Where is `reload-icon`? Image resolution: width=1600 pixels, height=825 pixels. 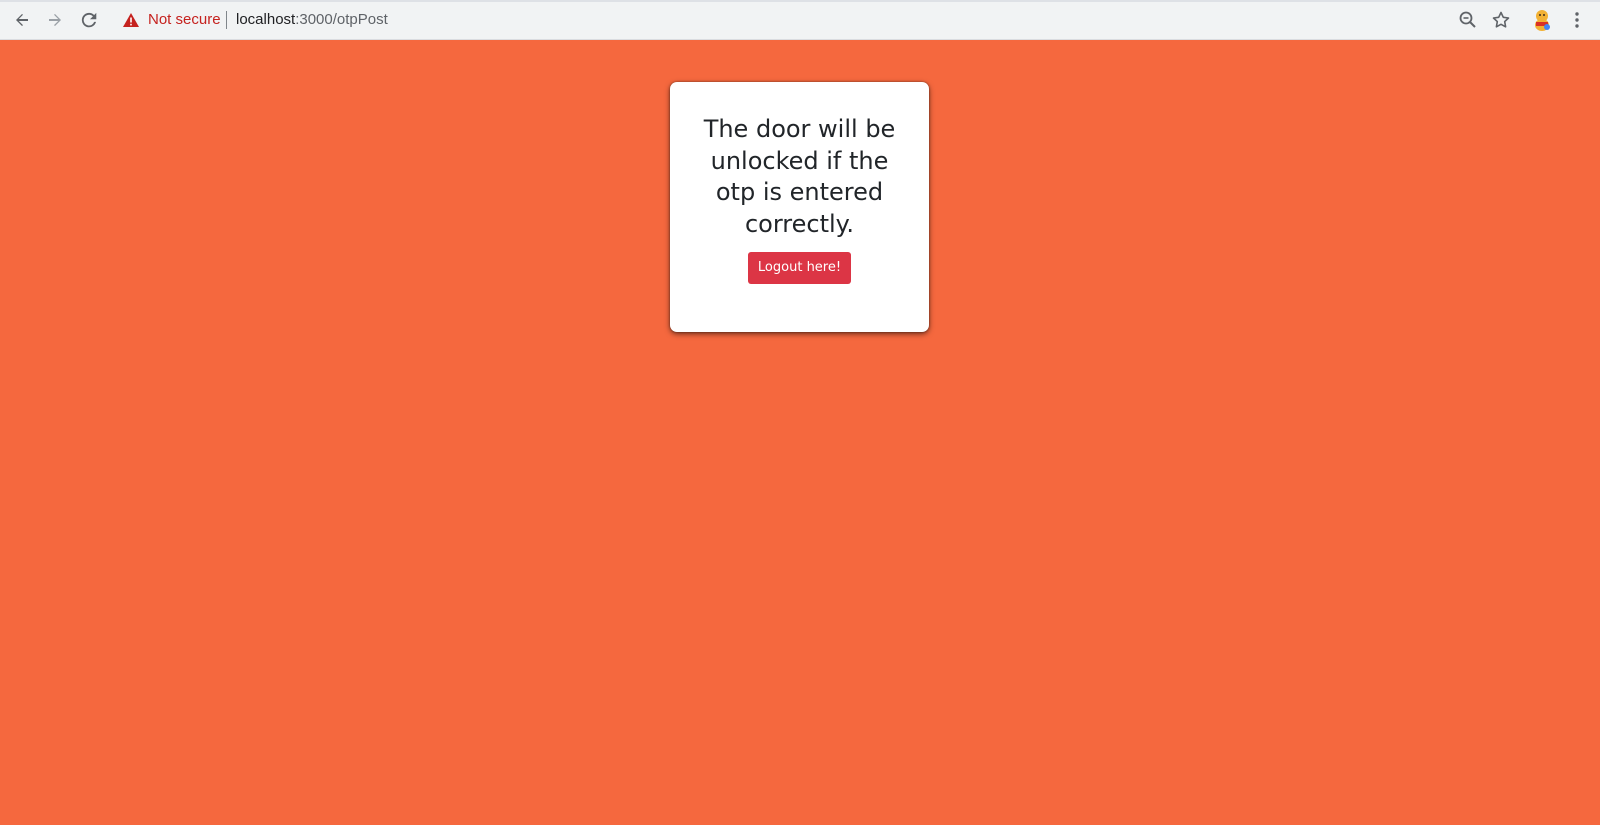 reload-icon is located at coordinates (89, 20).